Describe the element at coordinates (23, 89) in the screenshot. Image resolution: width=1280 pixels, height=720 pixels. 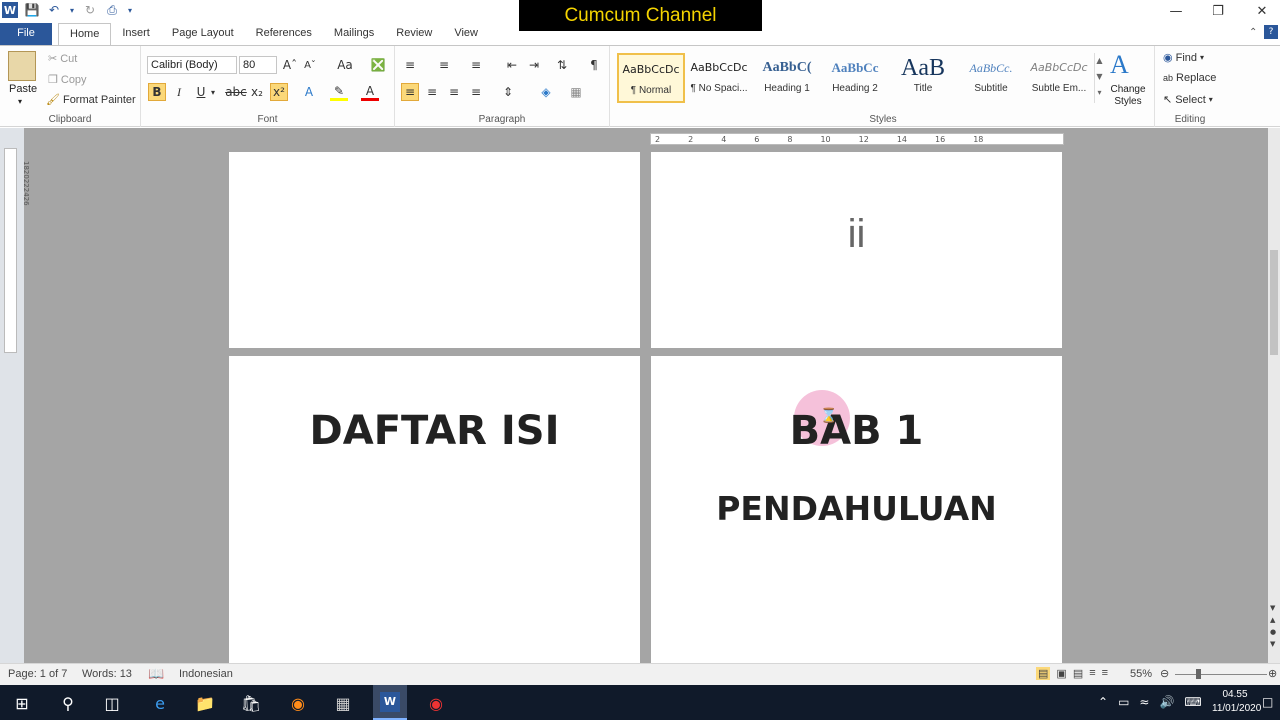
I see `paste-button: Paste` at that location.